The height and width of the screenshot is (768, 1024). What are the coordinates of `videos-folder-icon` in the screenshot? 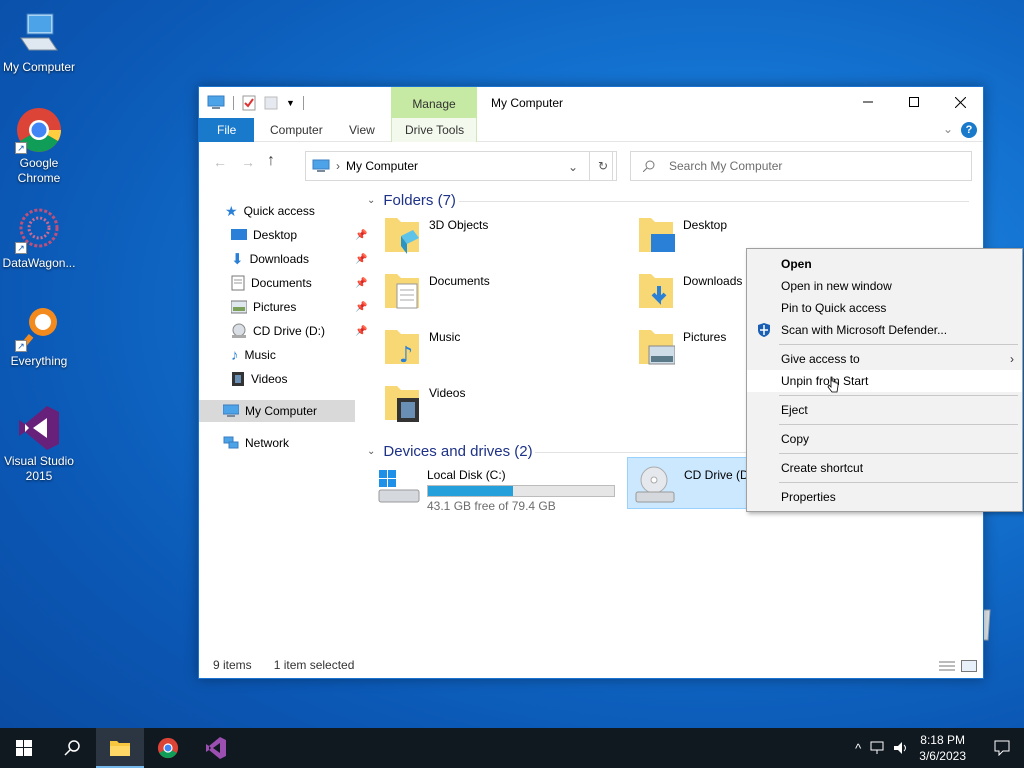 It's located at (402, 404).